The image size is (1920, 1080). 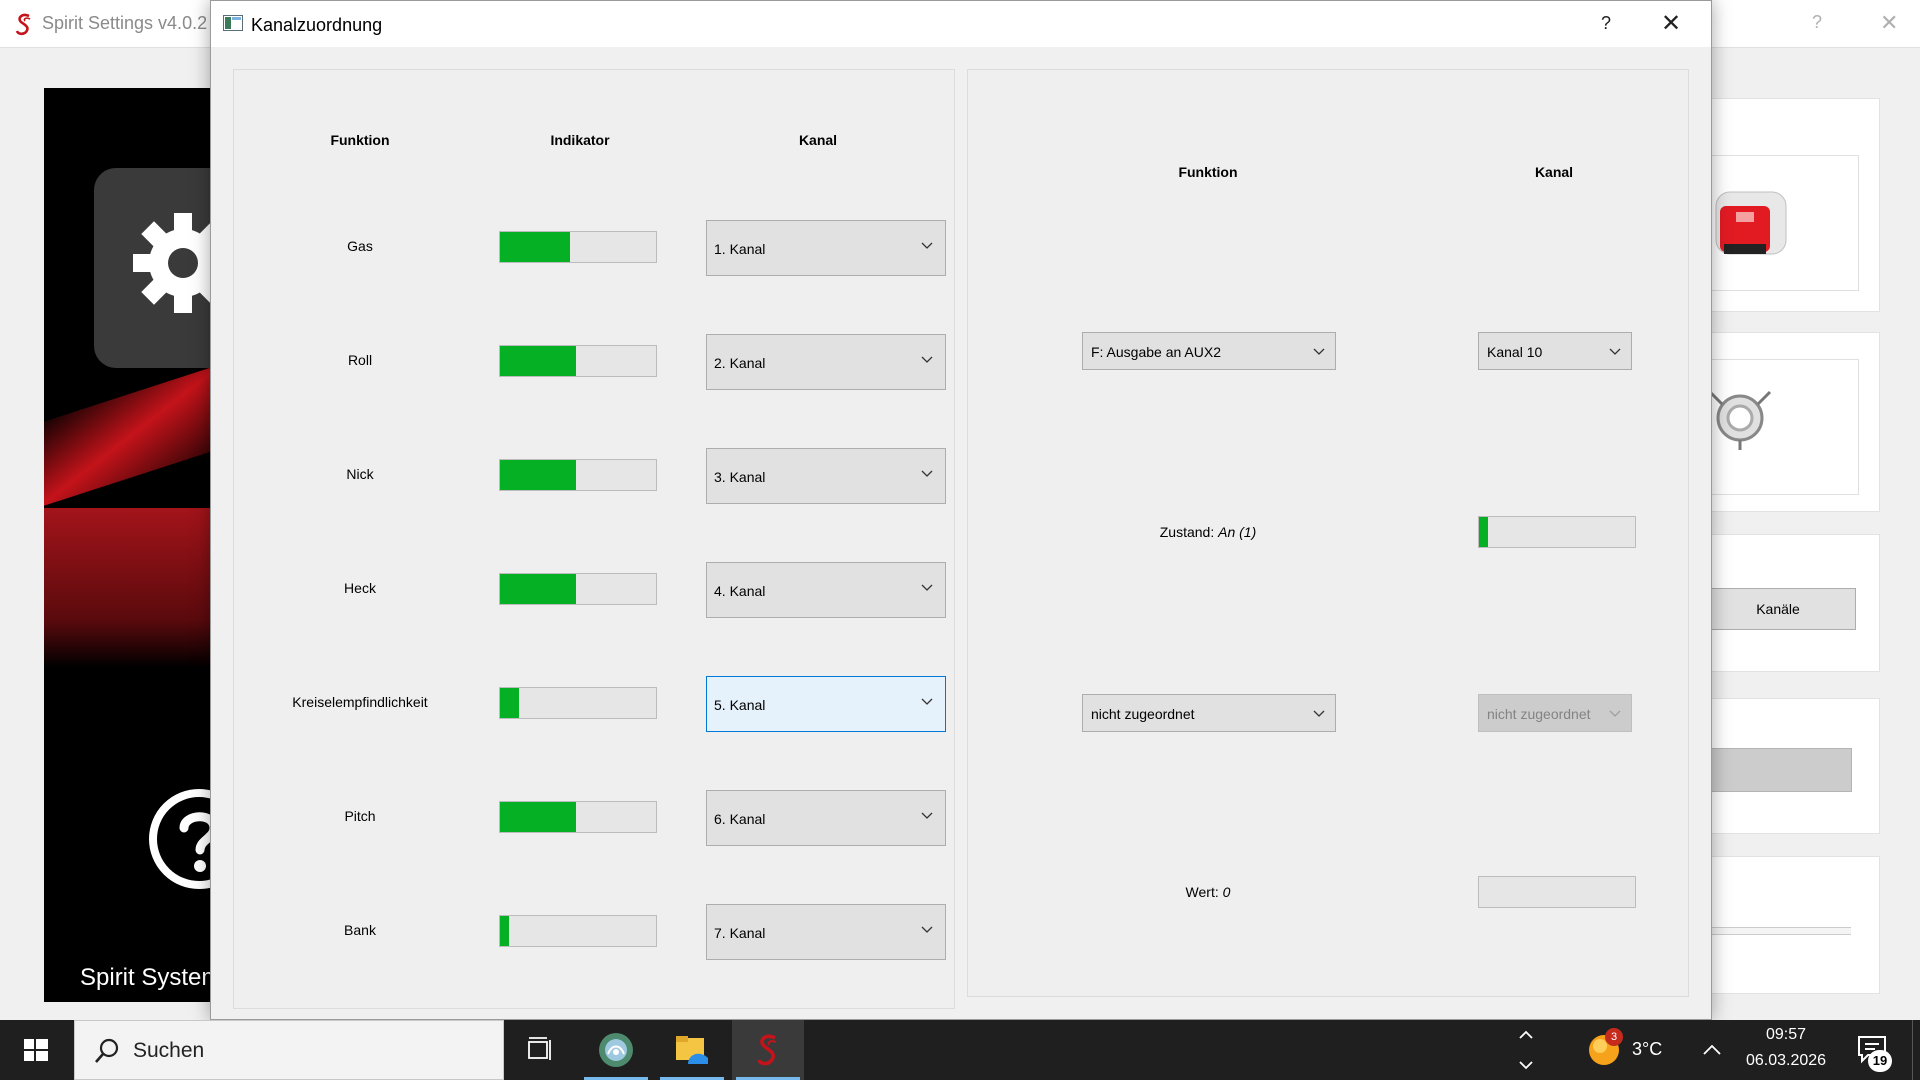 I want to click on taskbar-app-network, so click(x=616, y=1050).